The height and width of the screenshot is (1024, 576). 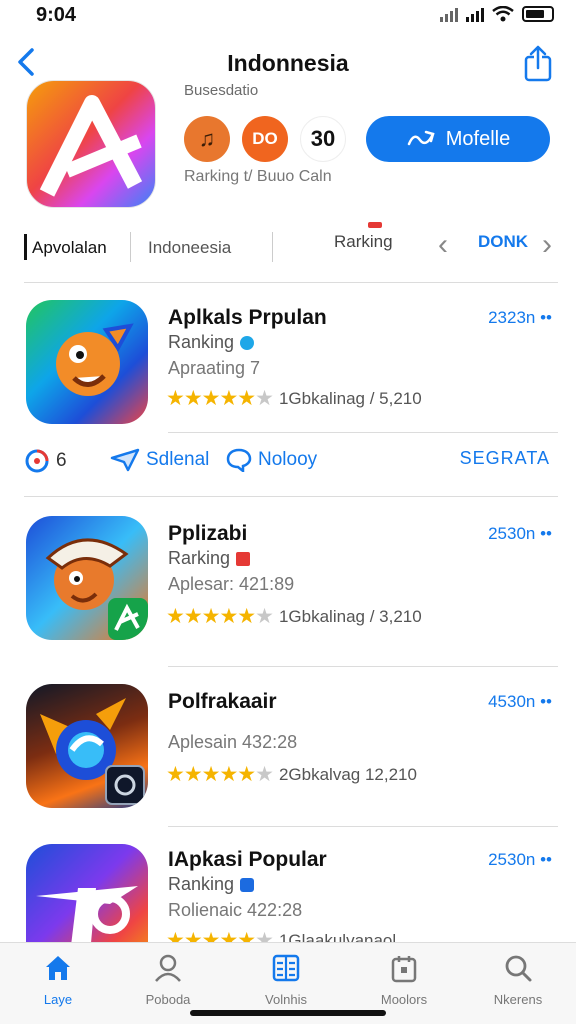 I want to click on app-meta: Aplesar: 421:89, so click(x=231, y=584).